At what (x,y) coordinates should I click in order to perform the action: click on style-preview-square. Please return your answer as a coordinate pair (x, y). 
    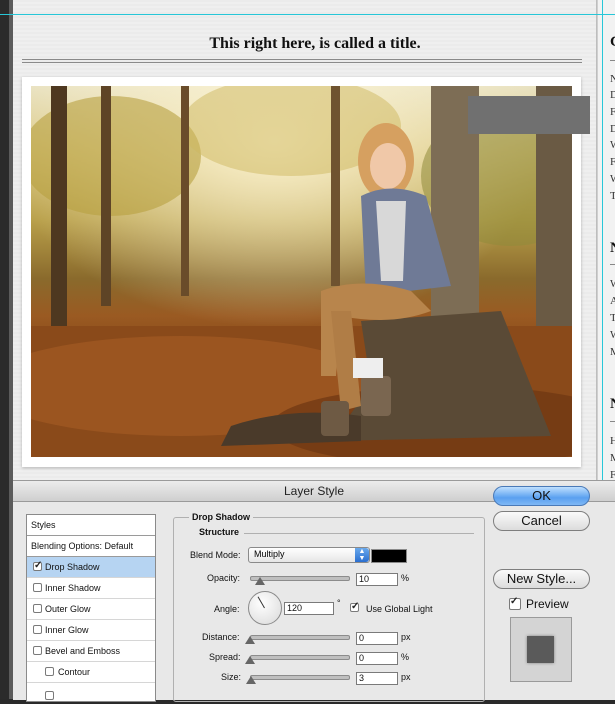
    Looking at the image, I should click on (540, 649).